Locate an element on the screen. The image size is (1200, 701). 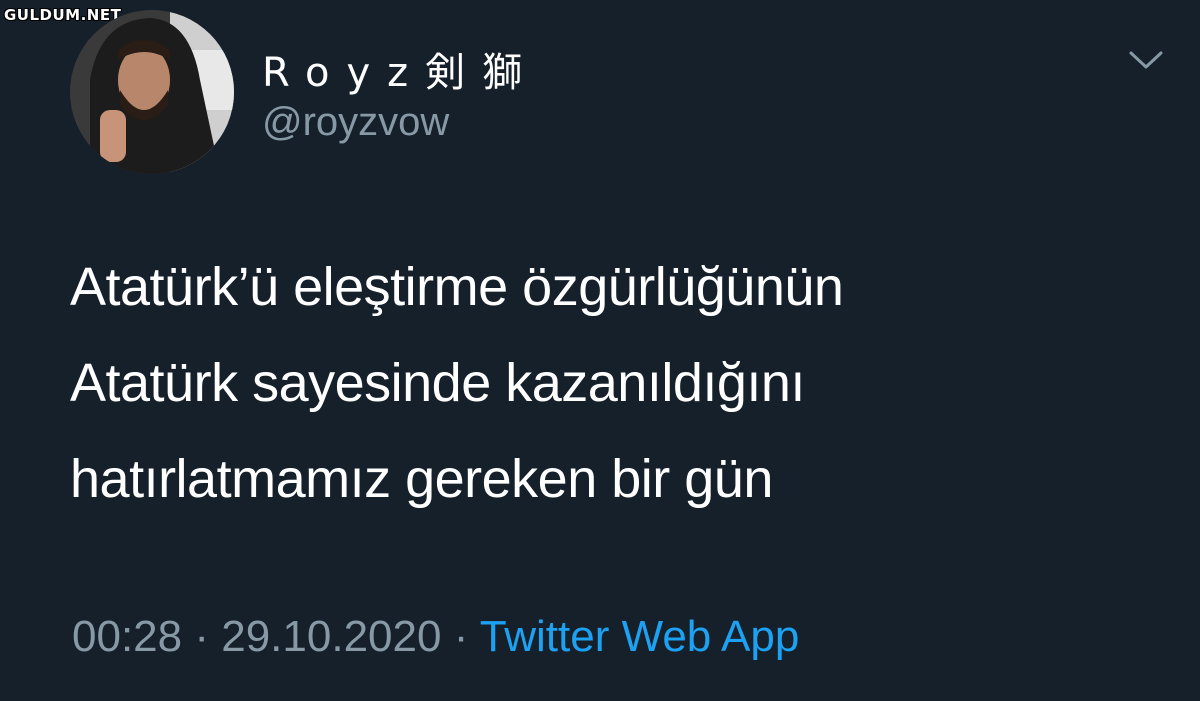
tweet-line: hatırlatmamız gereken bir gün is located at coordinates (421, 479).